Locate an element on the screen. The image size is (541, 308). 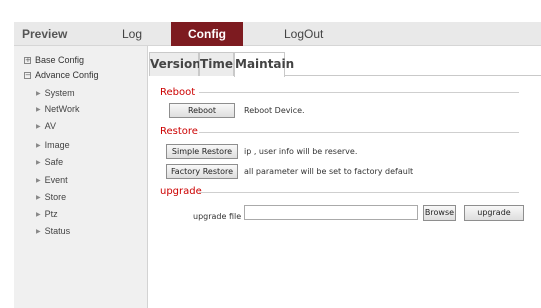
upgrade-file-input is located at coordinates (331, 212).